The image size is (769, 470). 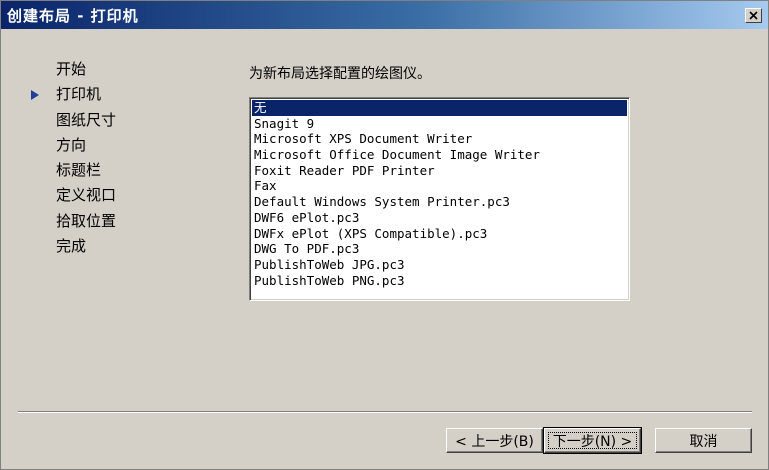 What do you see at coordinates (131, 145) in the screenshot?
I see `wizard-step: 方向` at bounding box center [131, 145].